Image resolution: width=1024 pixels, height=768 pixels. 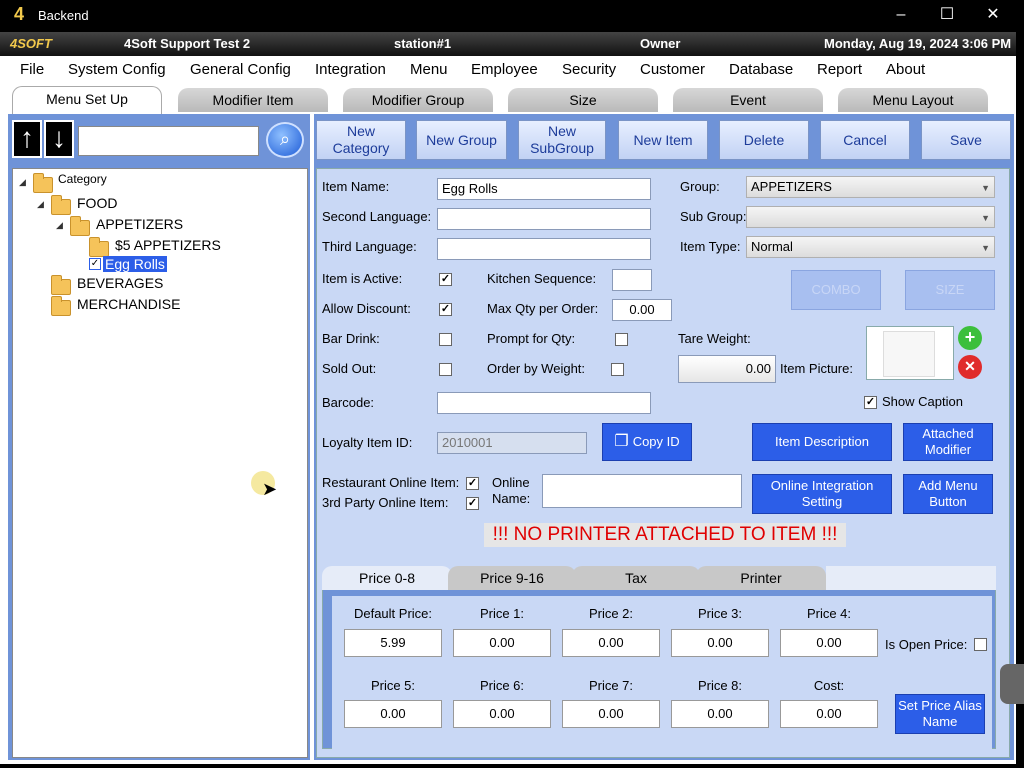 What do you see at coordinates (82, 179) in the screenshot?
I see `tree-item-category: Category` at bounding box center [82, 179].